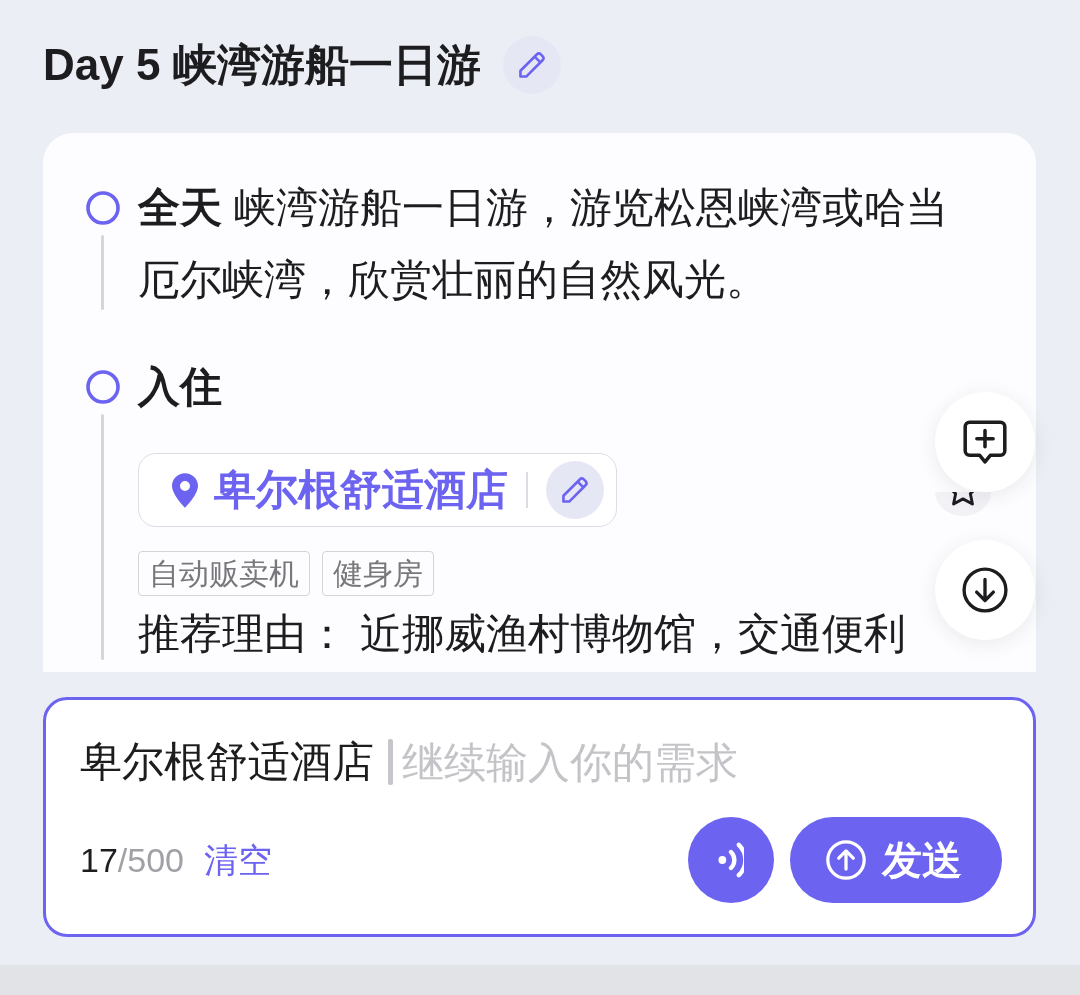 Image resolution: width=1080 pixels, height=995 pixels. What do you see at coordinates (731, 860) in the screenshot?
I see `sound-waves-icon` at bounding box center [731, 860].